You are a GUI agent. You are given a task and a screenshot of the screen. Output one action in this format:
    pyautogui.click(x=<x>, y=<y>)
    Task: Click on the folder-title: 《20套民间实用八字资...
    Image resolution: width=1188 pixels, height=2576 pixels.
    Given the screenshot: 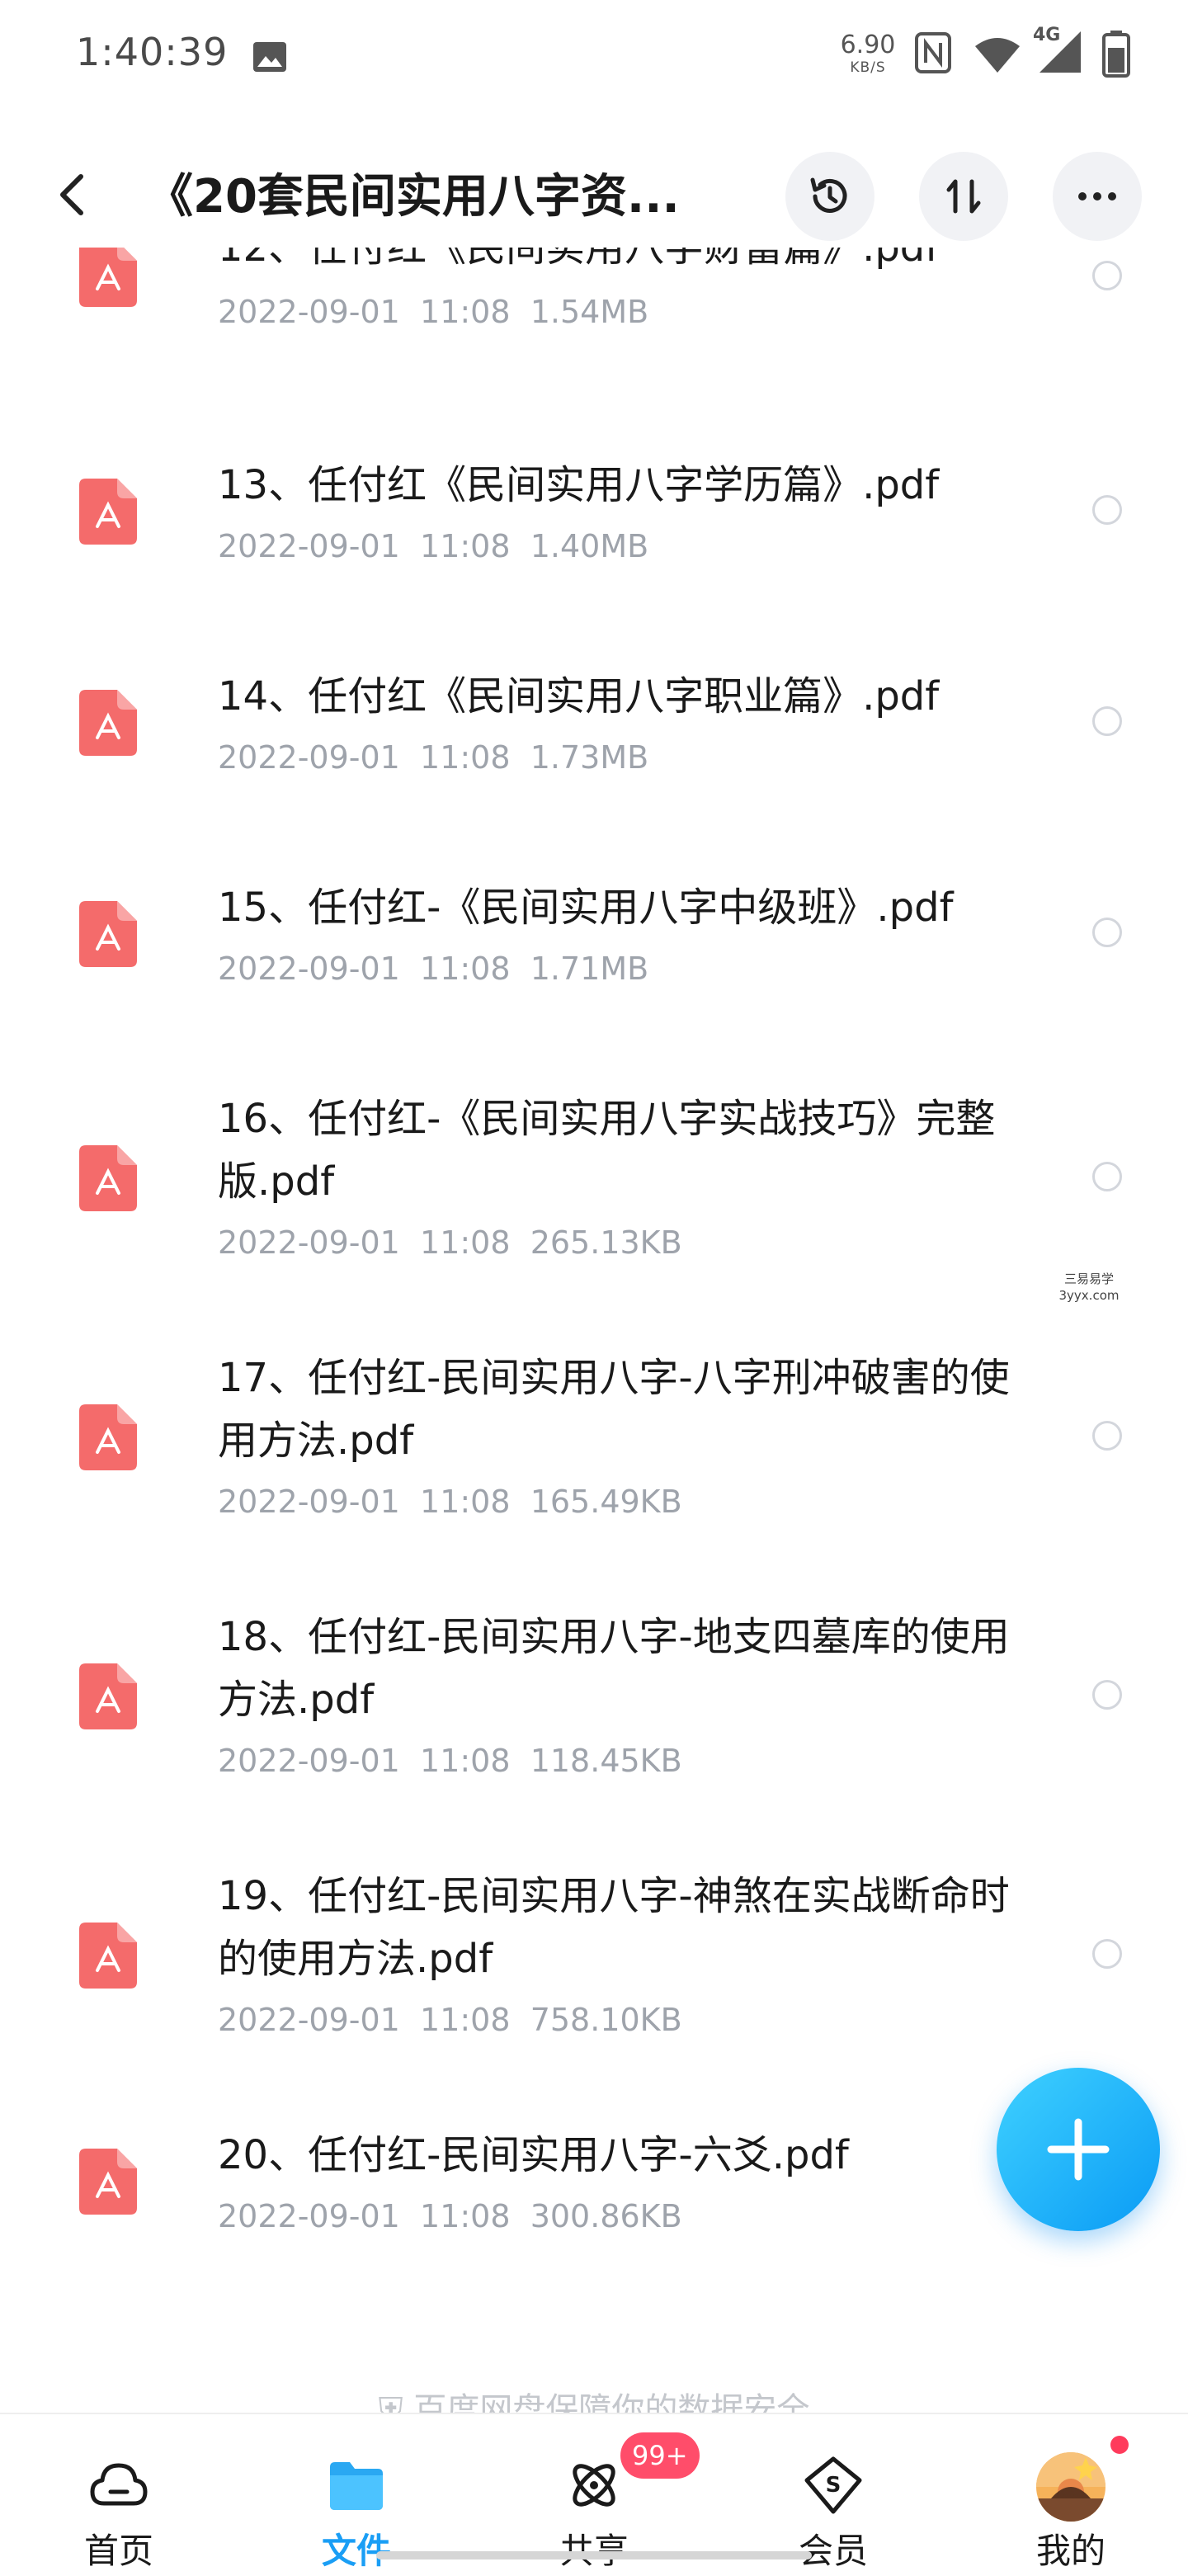 What is the action you would take?
    pyautogui.click(x=413, y=197)
    